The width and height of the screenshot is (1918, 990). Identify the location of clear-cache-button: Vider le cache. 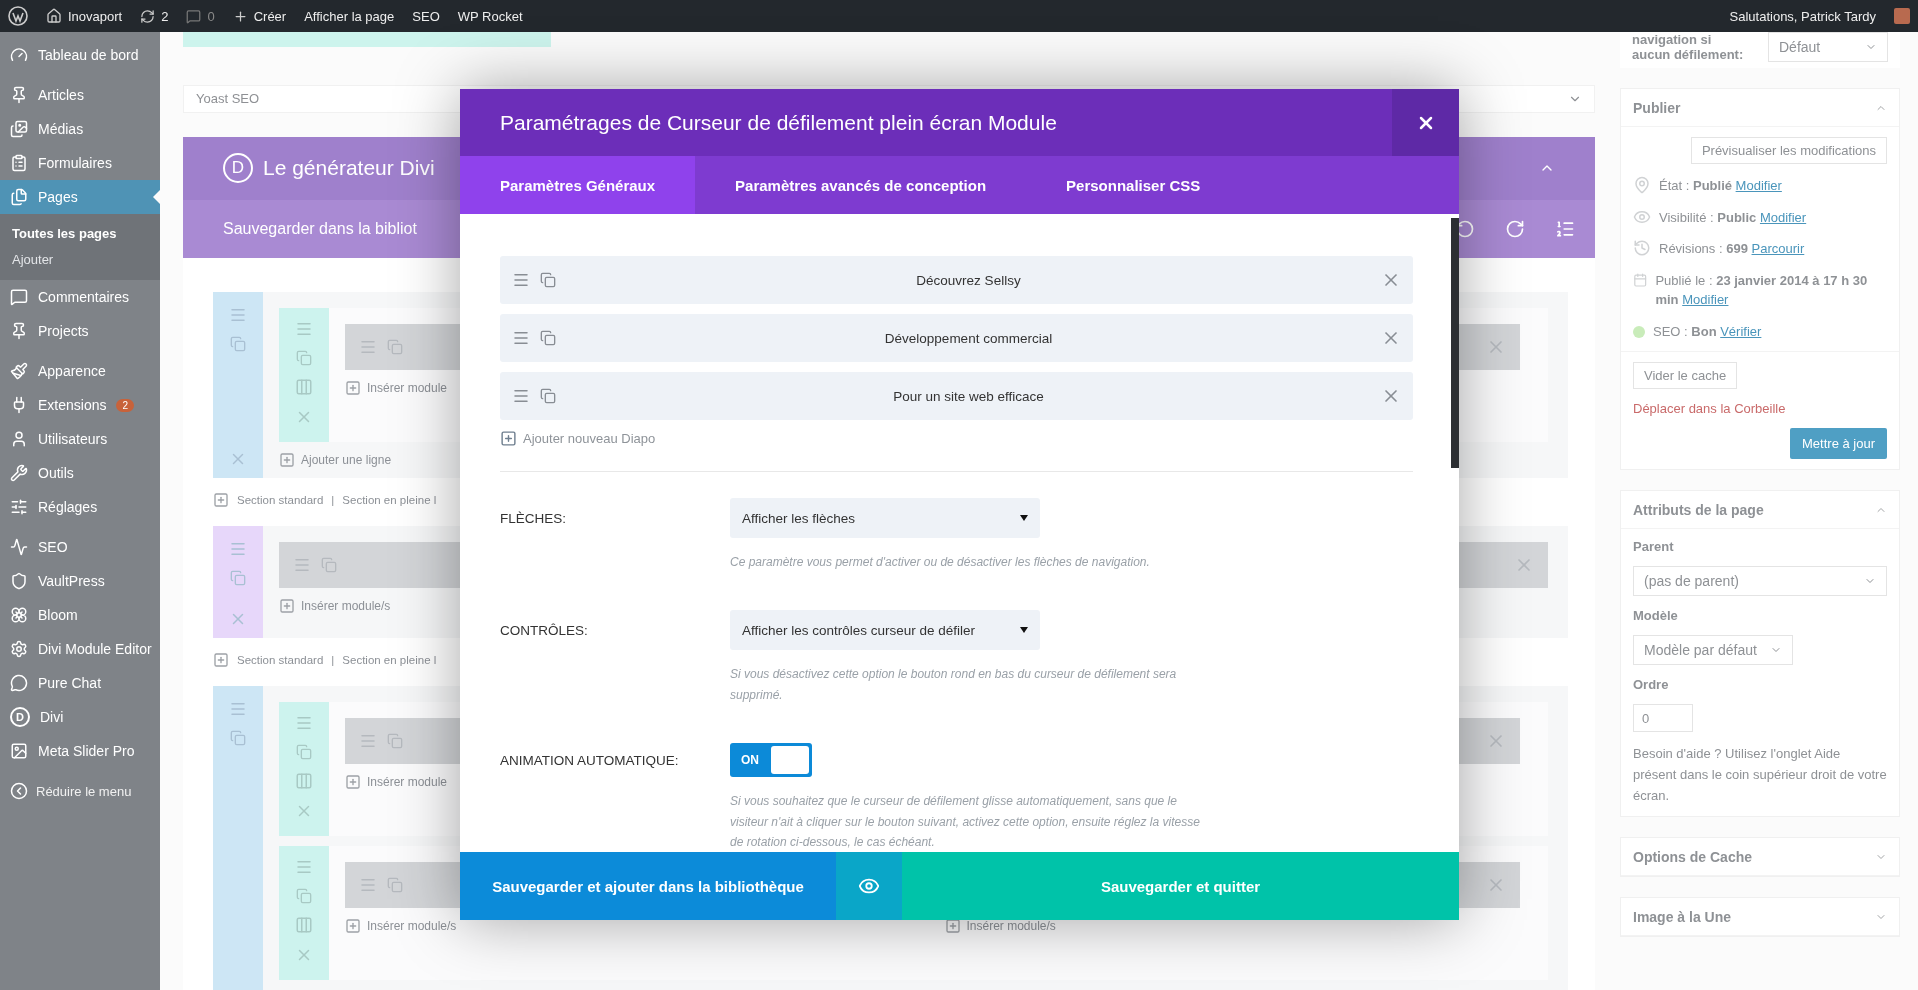
(1685, 375).